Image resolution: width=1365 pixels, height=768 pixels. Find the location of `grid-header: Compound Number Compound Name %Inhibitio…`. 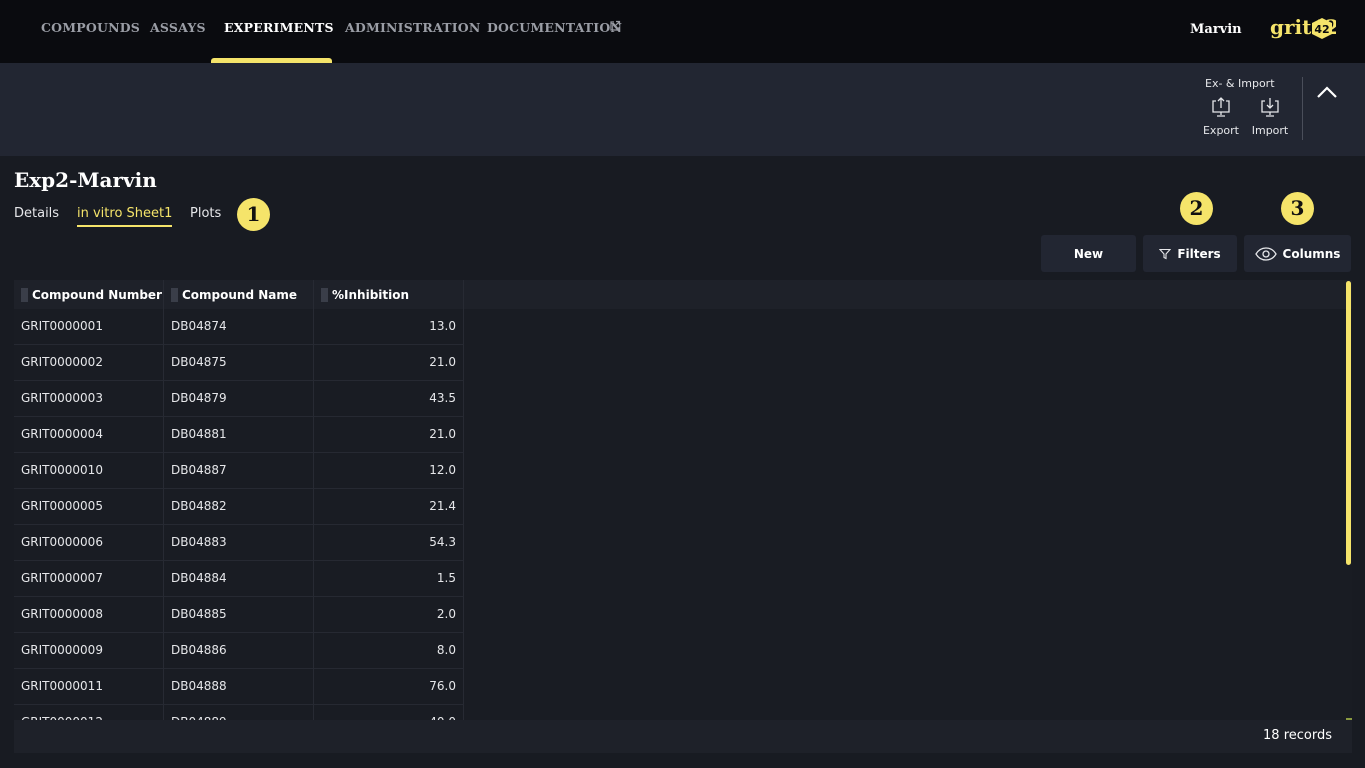

grid-header: Compound Number Compound Name %Inhibitio… is located at coordinates (683, 294).